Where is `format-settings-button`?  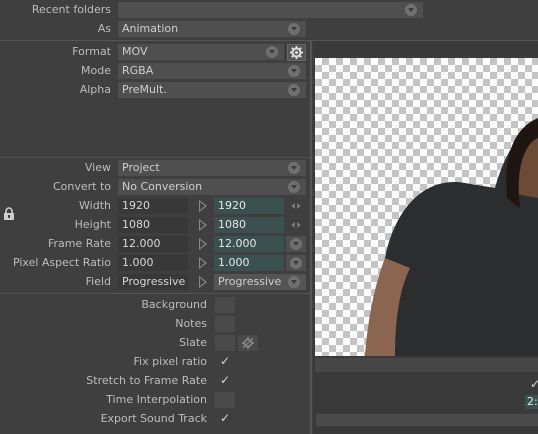
format-settings-button is located at coordinates (296, 52).